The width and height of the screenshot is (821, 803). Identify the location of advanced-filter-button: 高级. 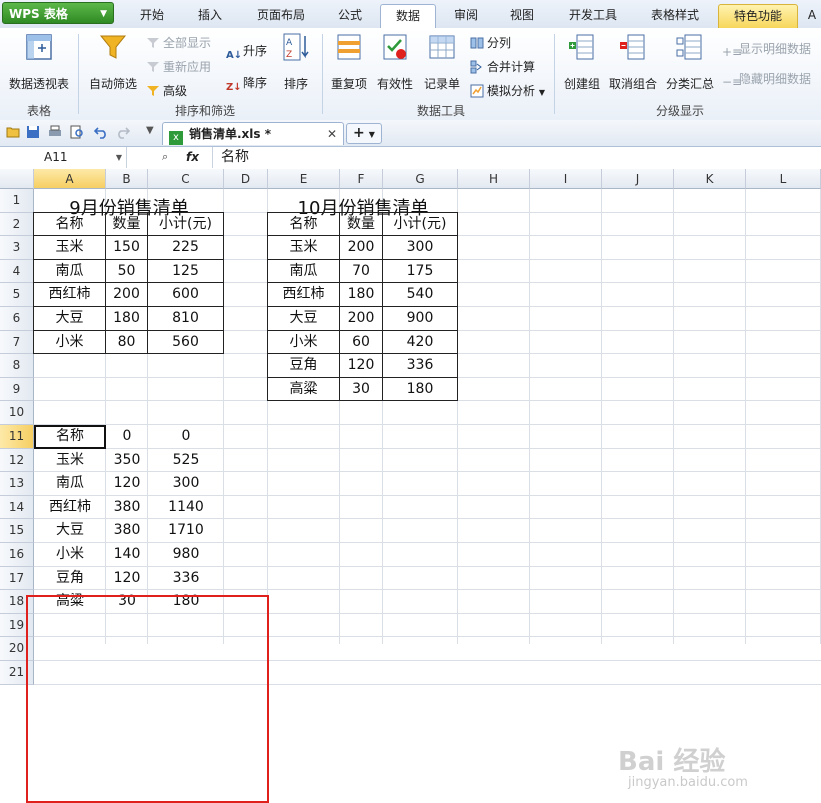
(166, 91).